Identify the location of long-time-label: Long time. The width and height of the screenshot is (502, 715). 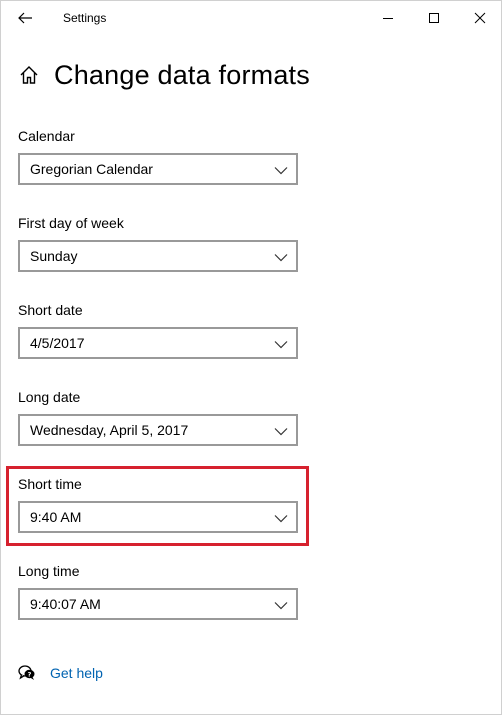
(49, 571).